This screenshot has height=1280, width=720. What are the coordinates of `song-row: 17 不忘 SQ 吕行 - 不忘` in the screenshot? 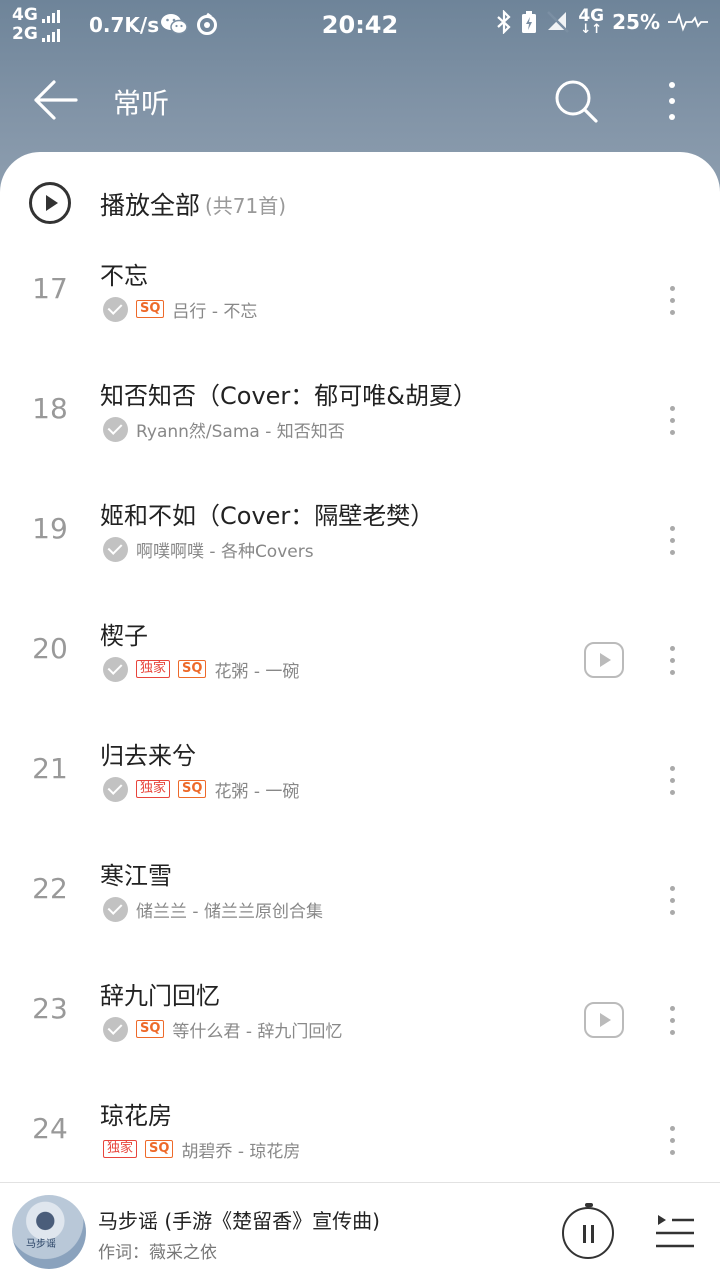 It's located at (360, 302).